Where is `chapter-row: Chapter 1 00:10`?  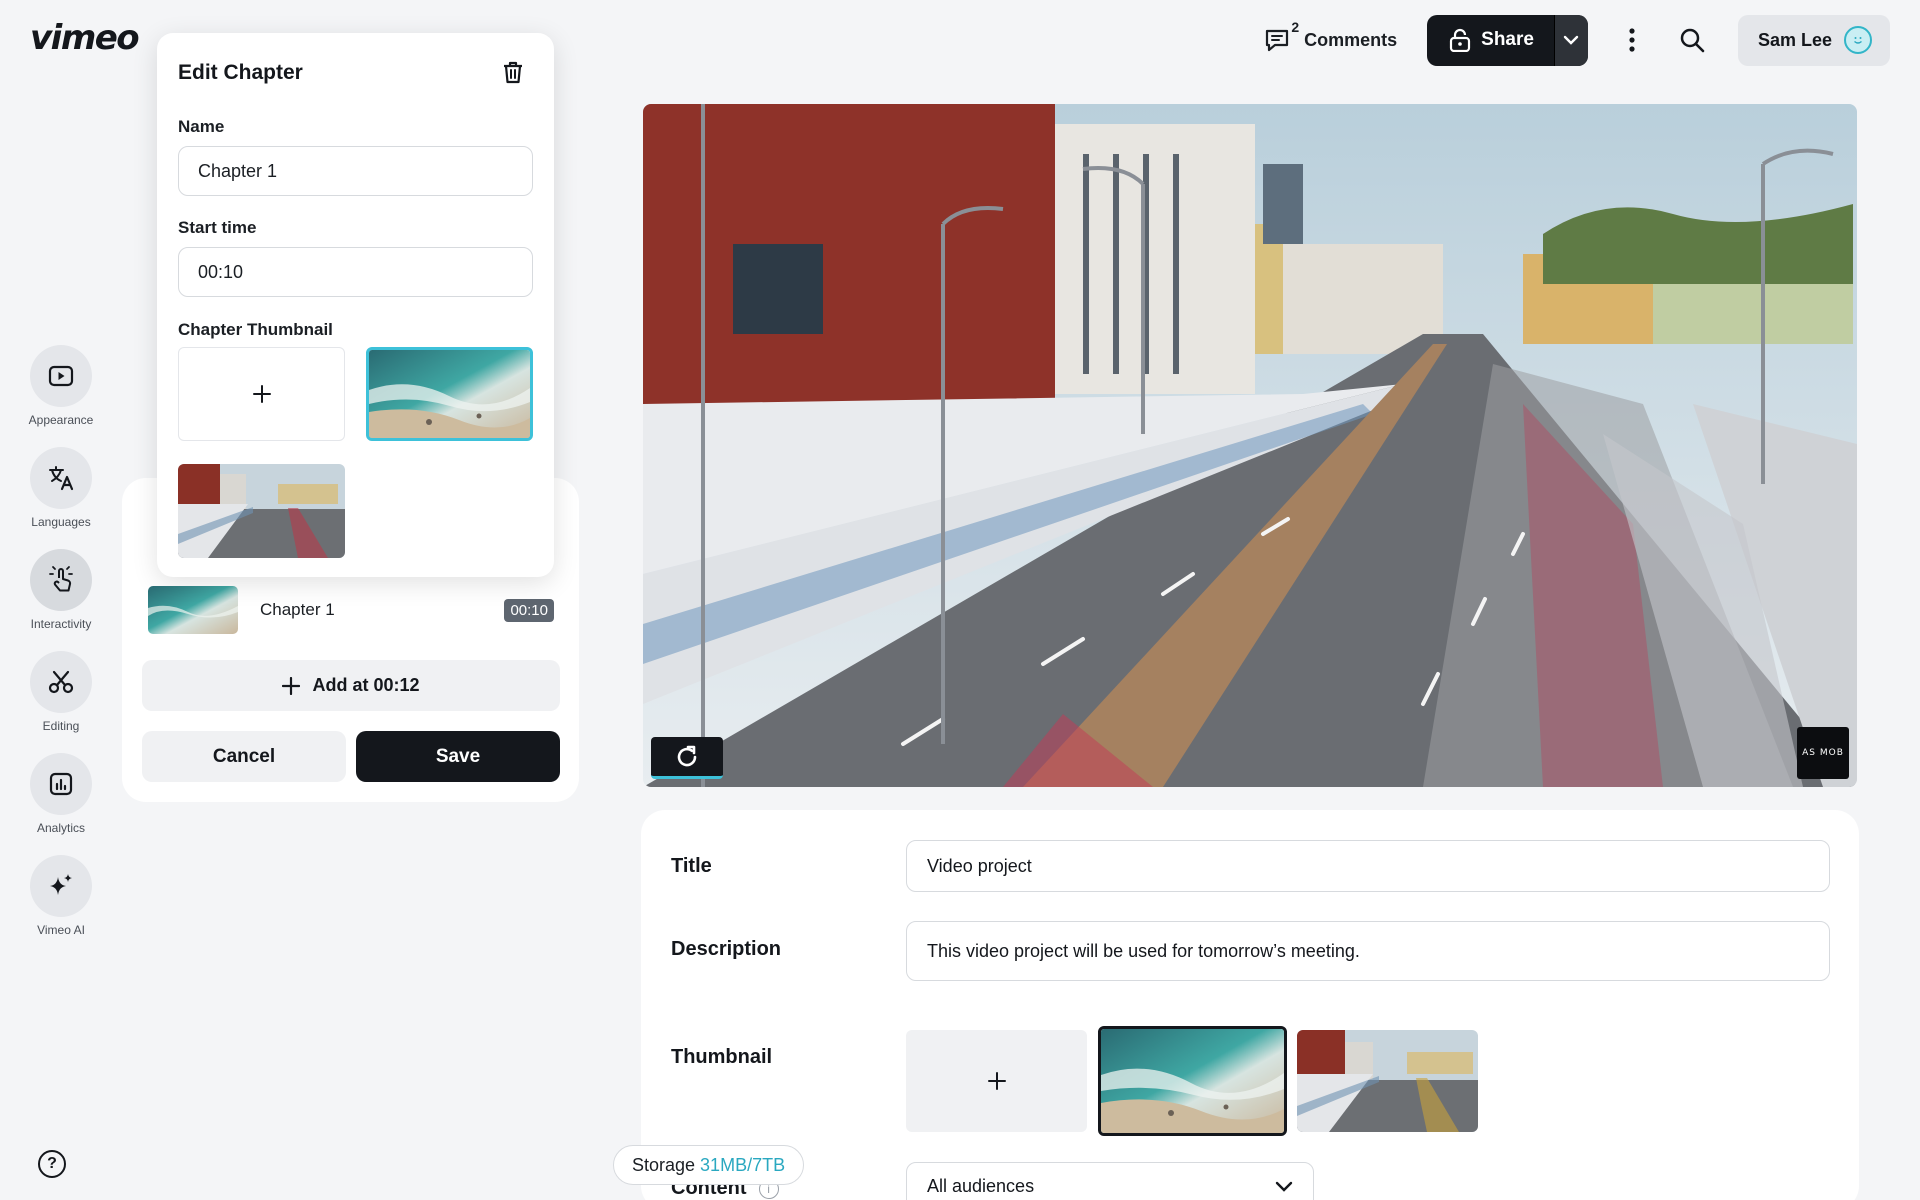 chapter-row: Chapter 1 00:10 is located at coordinates (351, 610).